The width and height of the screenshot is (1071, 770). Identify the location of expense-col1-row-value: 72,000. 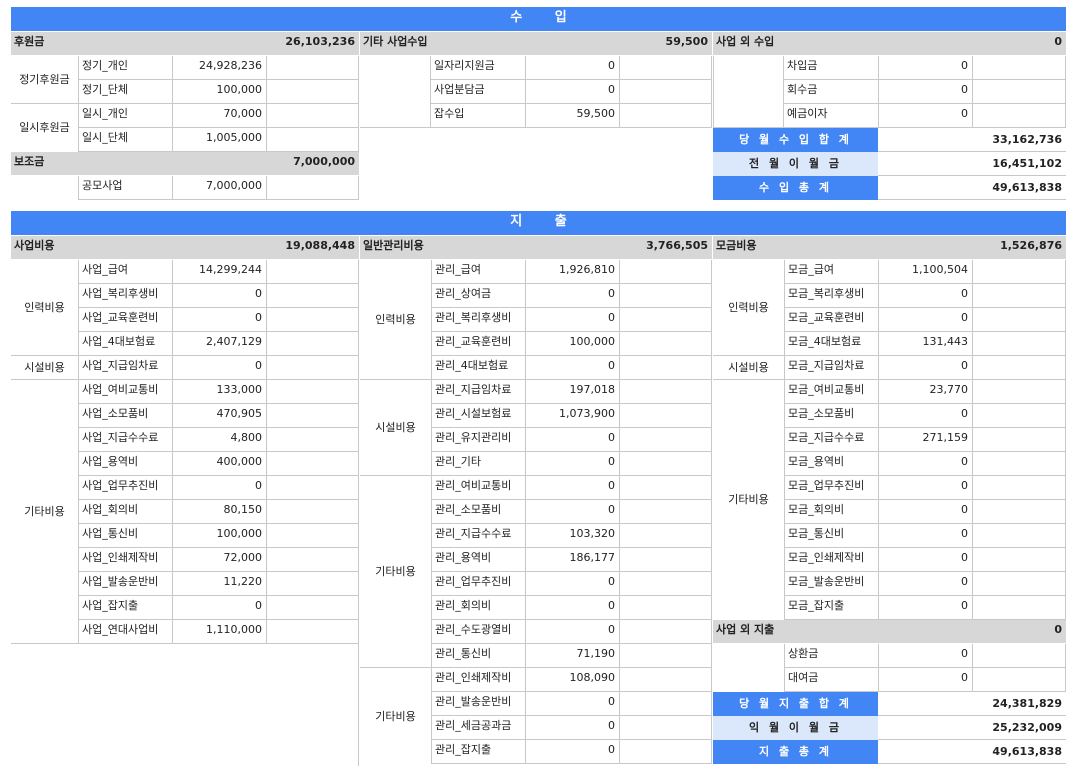
(219, 560).